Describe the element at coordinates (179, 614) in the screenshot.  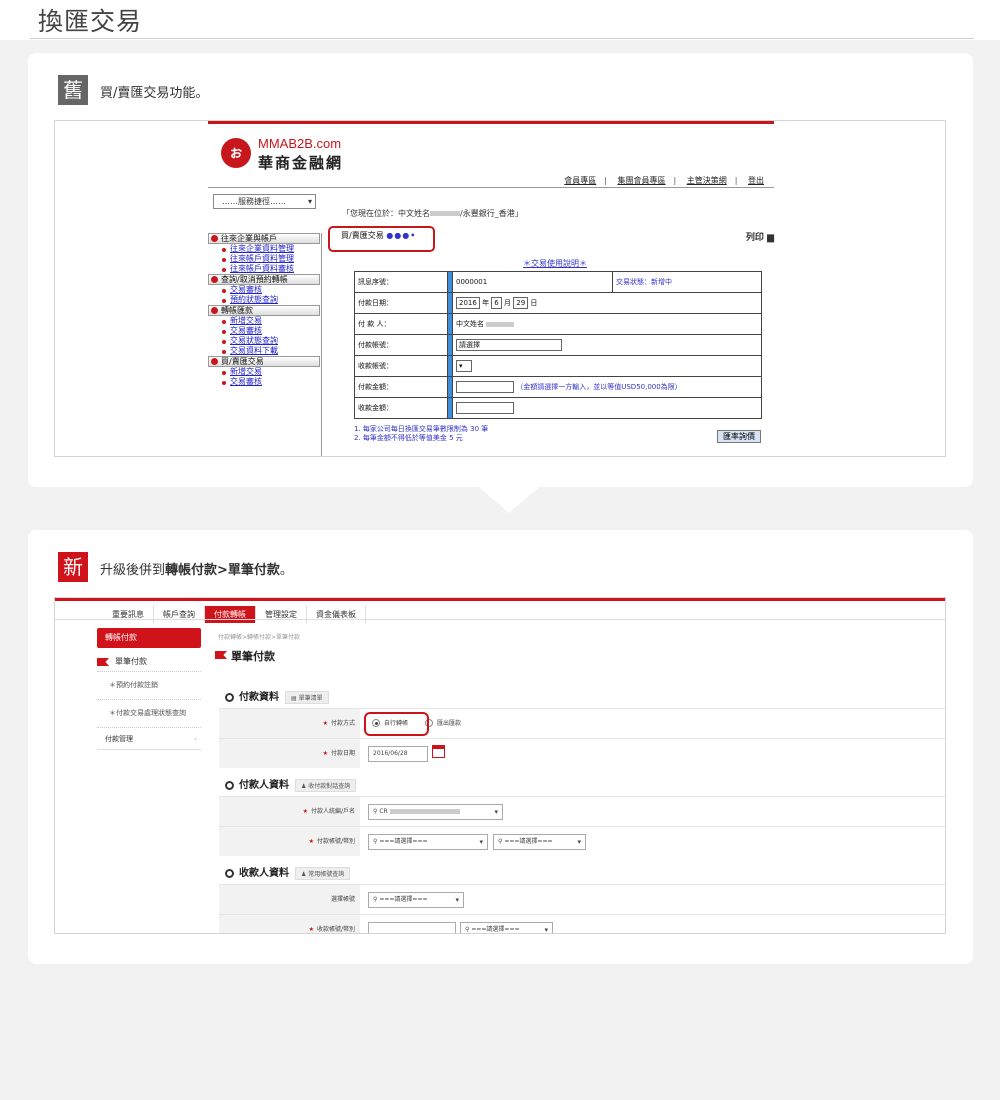
I see `tab-account-inquiry: 帳戶查詢` at that location.